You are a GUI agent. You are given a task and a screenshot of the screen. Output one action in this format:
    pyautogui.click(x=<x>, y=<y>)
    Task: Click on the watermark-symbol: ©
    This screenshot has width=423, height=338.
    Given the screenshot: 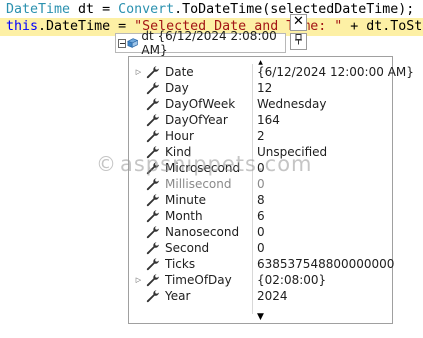 What is the action you would take?
    pyautogui.click(x=106, y=164)
    